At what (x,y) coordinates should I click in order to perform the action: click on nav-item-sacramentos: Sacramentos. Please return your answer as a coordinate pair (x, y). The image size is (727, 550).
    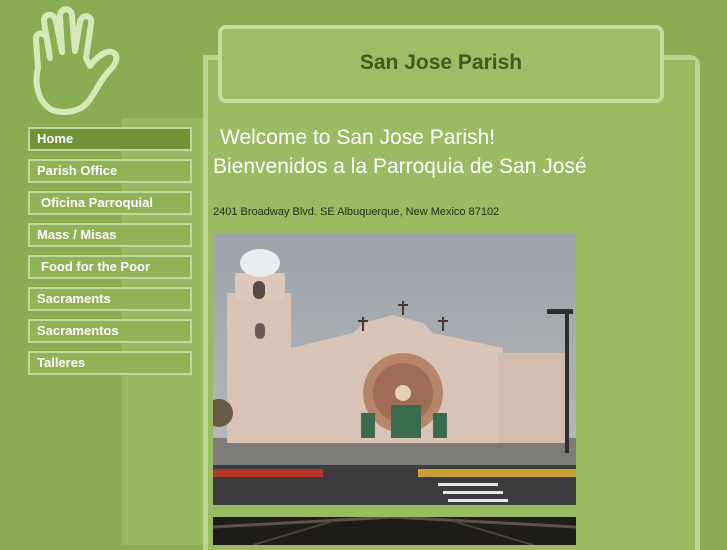
    Looking at the image, I should click on (110, 331).